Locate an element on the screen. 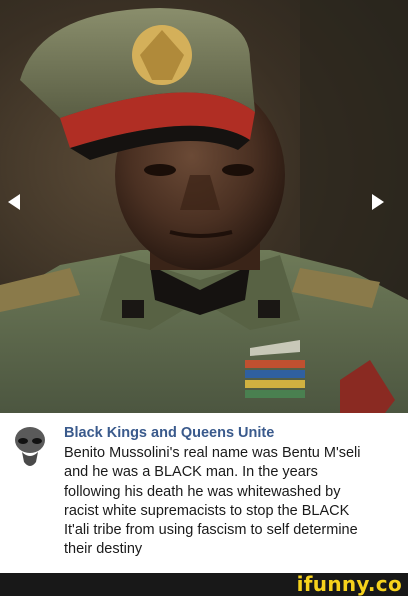 This screenshot has height=596, width=408. chevron-left-icon is located at coordinates (14, 202).